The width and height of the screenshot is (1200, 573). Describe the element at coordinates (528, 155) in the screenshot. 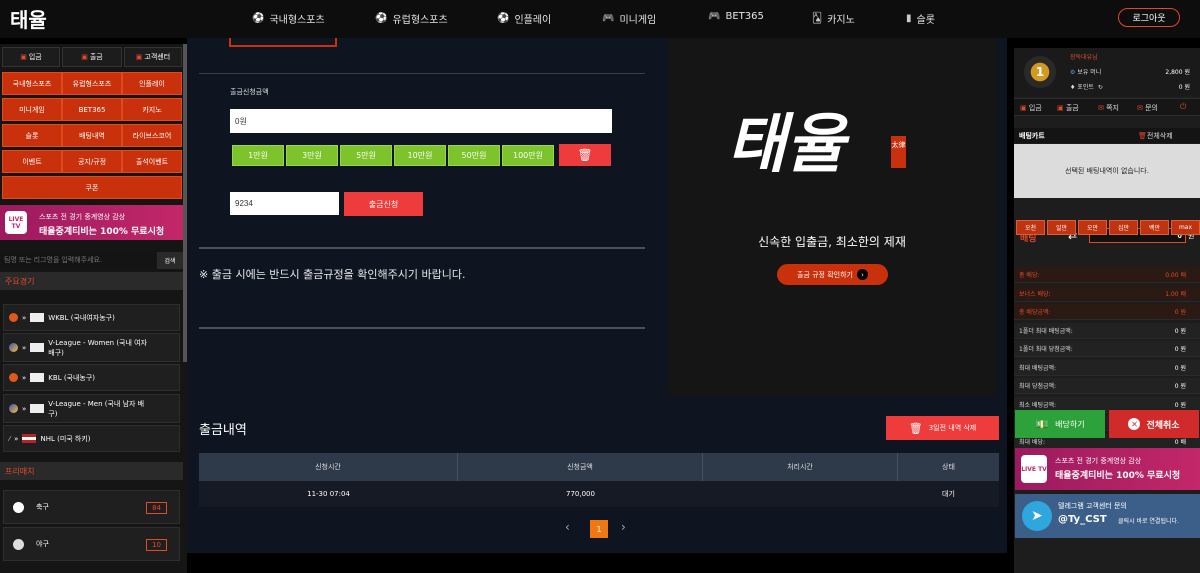

I see `amount-1m-button: 100만원` at that location.